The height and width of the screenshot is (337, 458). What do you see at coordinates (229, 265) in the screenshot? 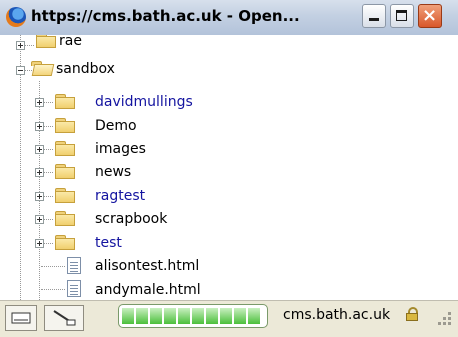
I see `tree-item-alisontest: alisontest.html` at bounding box center [229, 265].